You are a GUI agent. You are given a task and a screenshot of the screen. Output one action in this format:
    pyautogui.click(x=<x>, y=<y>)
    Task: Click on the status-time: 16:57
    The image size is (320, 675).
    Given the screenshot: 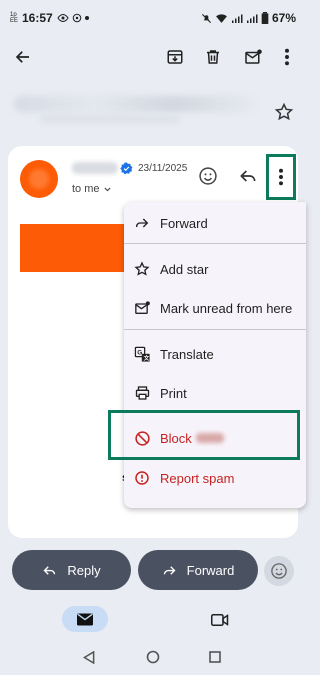 What is the action you would take?
    pyautogui.click(x=37, y=18)
    